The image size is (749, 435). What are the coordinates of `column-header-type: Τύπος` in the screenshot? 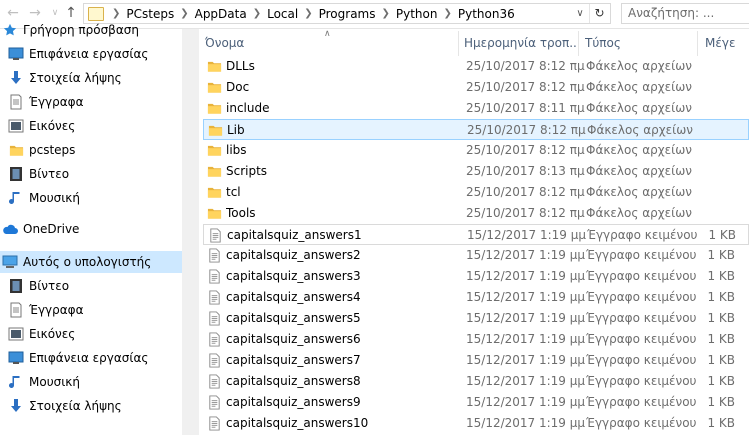 It's located at (640, 43).